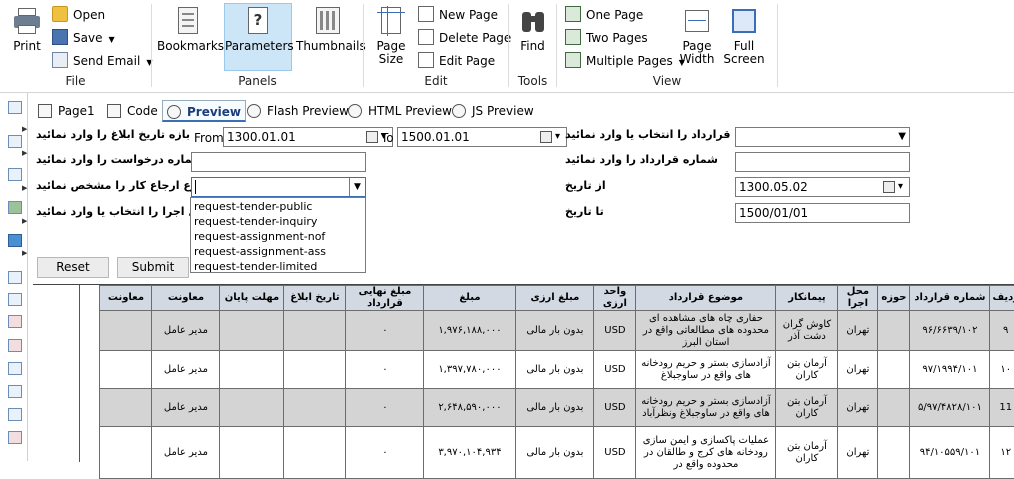  Describe the element at coordinates (66, 111) in the screenshot. I see `tab-page1: Page1` at that location.